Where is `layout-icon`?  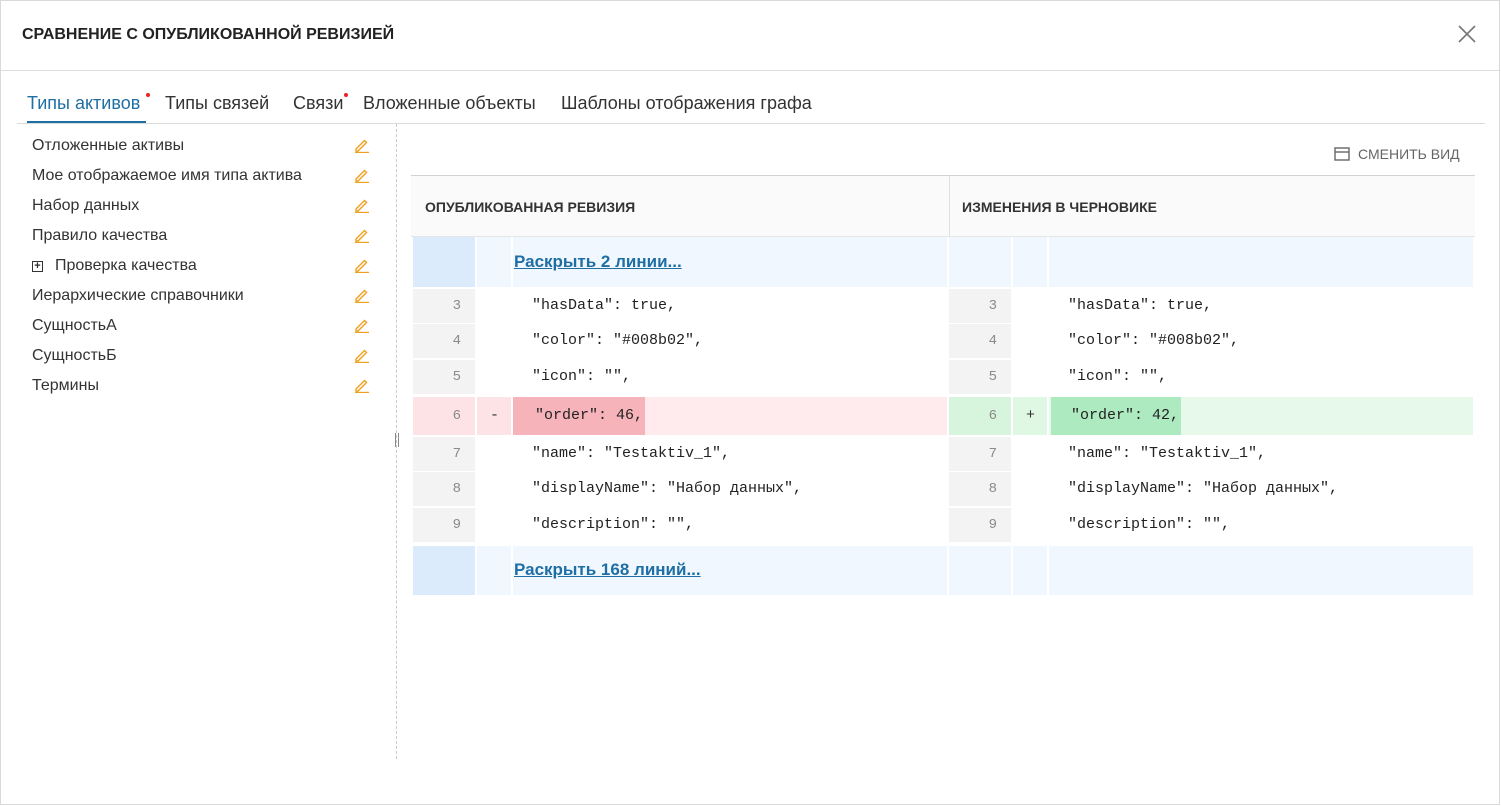 layout-icon is located at coordinates (1342, 154).